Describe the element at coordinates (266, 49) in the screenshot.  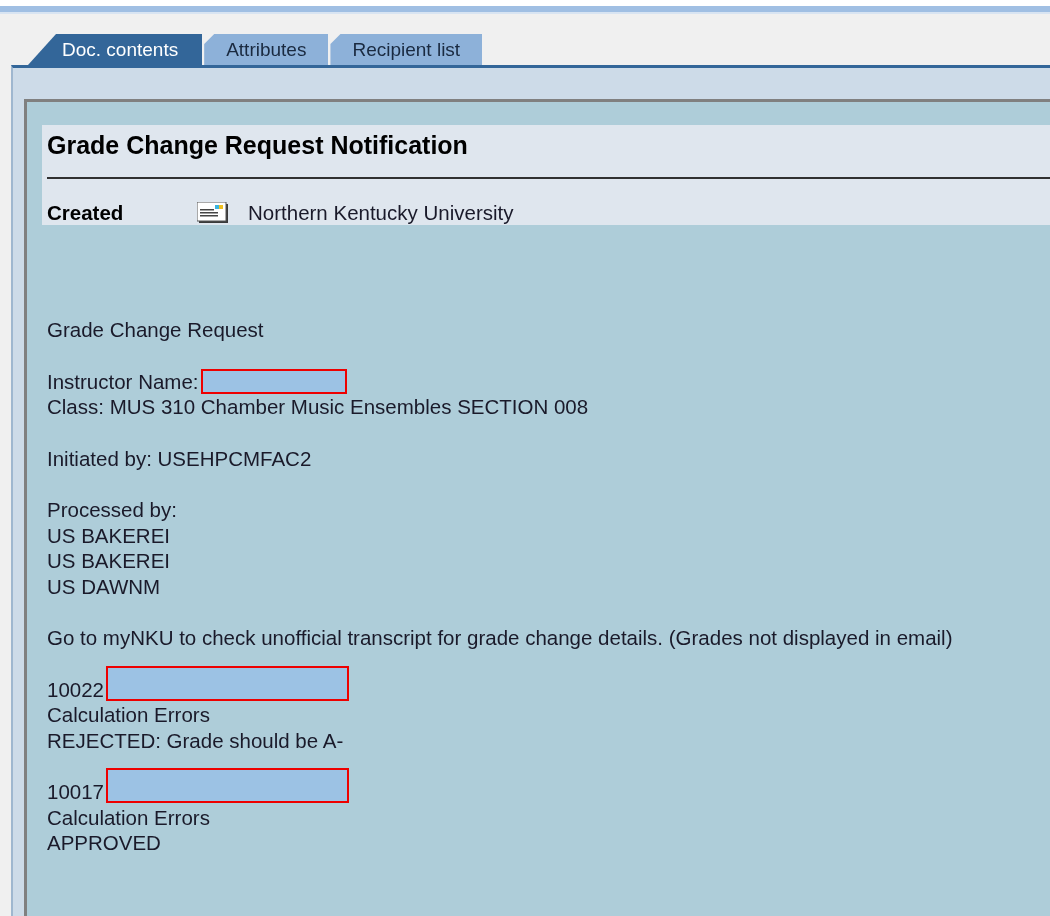
I see `tab: Attributes` at that location.